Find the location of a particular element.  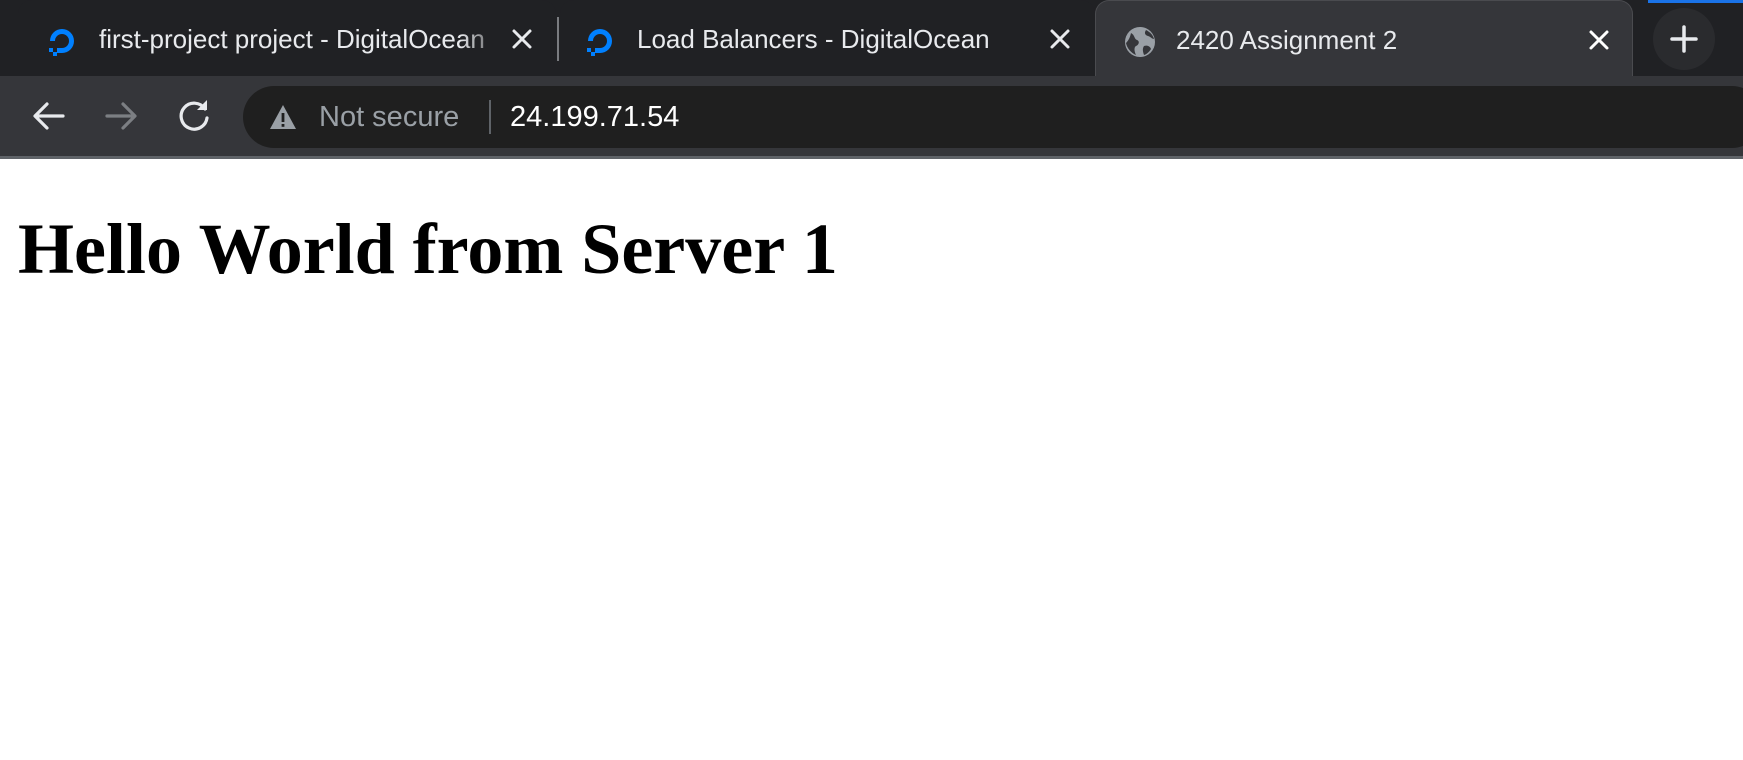

tab-title: first-project project - DigitalOcean is located at coordinates (292, 39).